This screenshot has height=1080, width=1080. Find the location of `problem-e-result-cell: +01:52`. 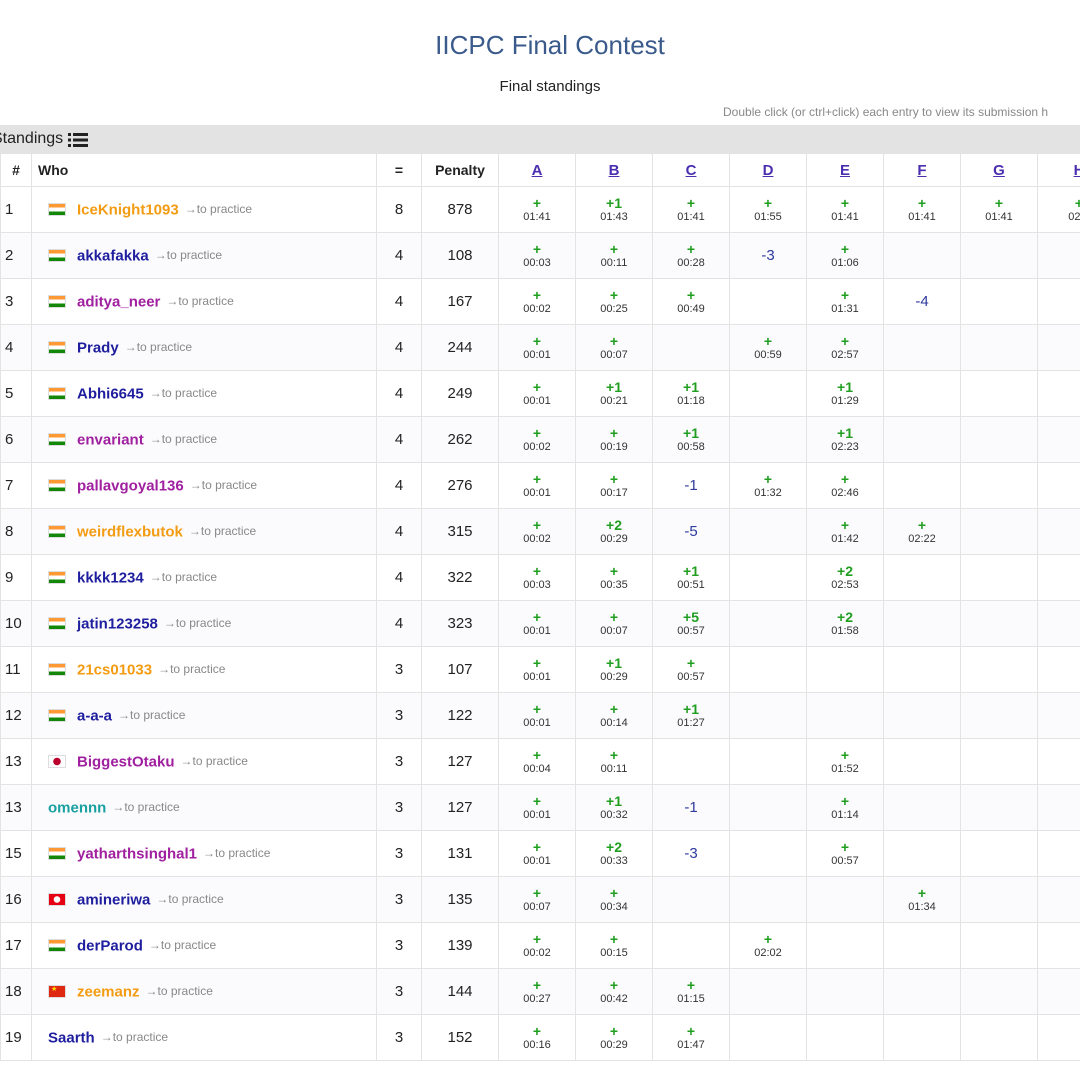

problem-e-result-cell: +01:52 is located at coordinates (845, 761).